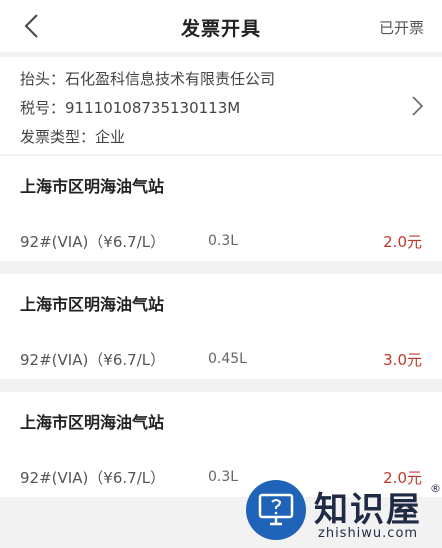 The height and width of the screenshot is (548, 442). I want to click on invoice-title-value: 石化盈科信息技术有限责任公司, so click(170, 79).